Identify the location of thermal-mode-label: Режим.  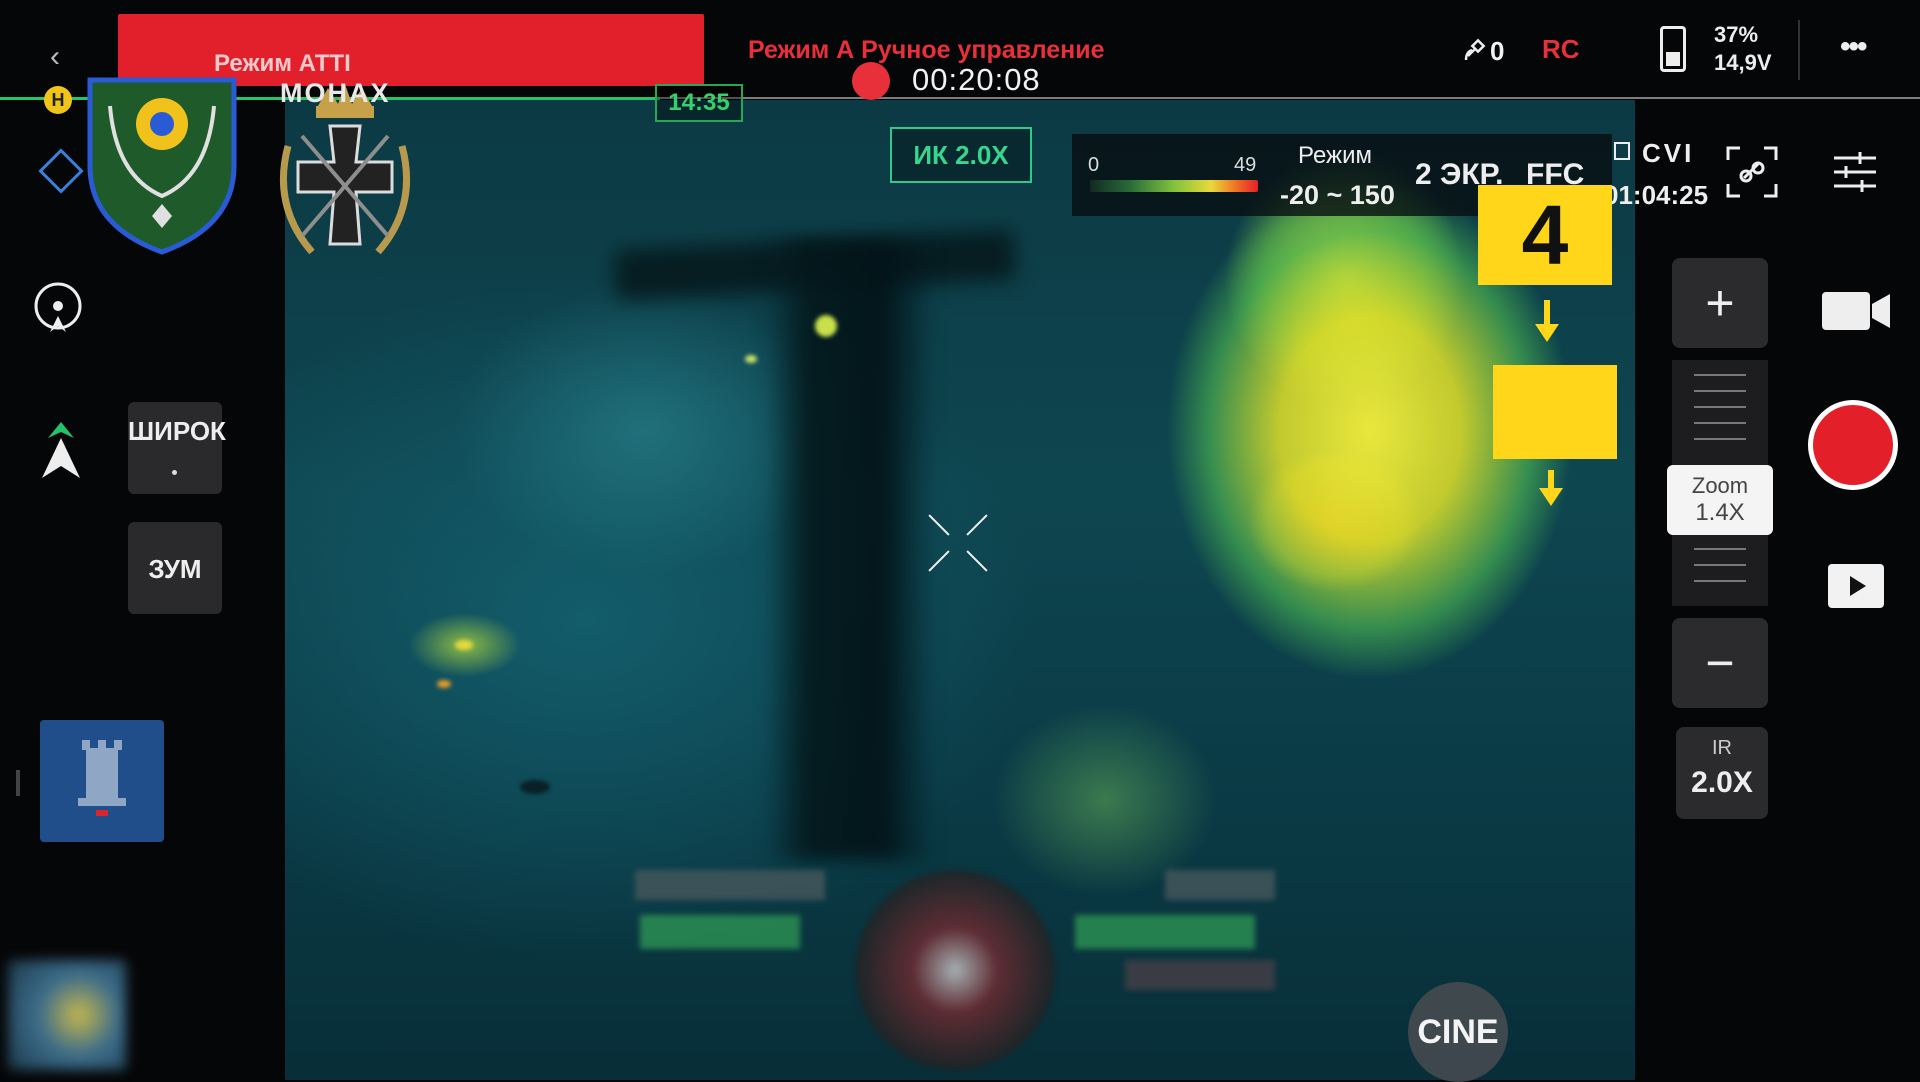
(1335, 155).